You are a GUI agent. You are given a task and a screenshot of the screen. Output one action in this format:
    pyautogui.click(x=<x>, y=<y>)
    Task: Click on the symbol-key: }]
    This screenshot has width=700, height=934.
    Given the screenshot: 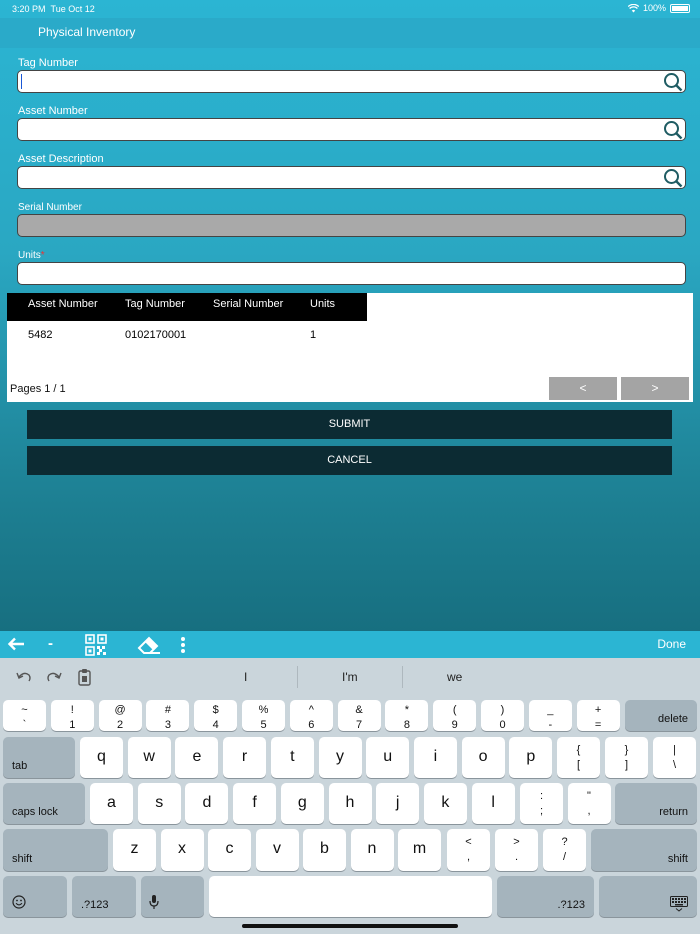 What is the action you would take?
    pyautogui.click(x=626, y=757)
    